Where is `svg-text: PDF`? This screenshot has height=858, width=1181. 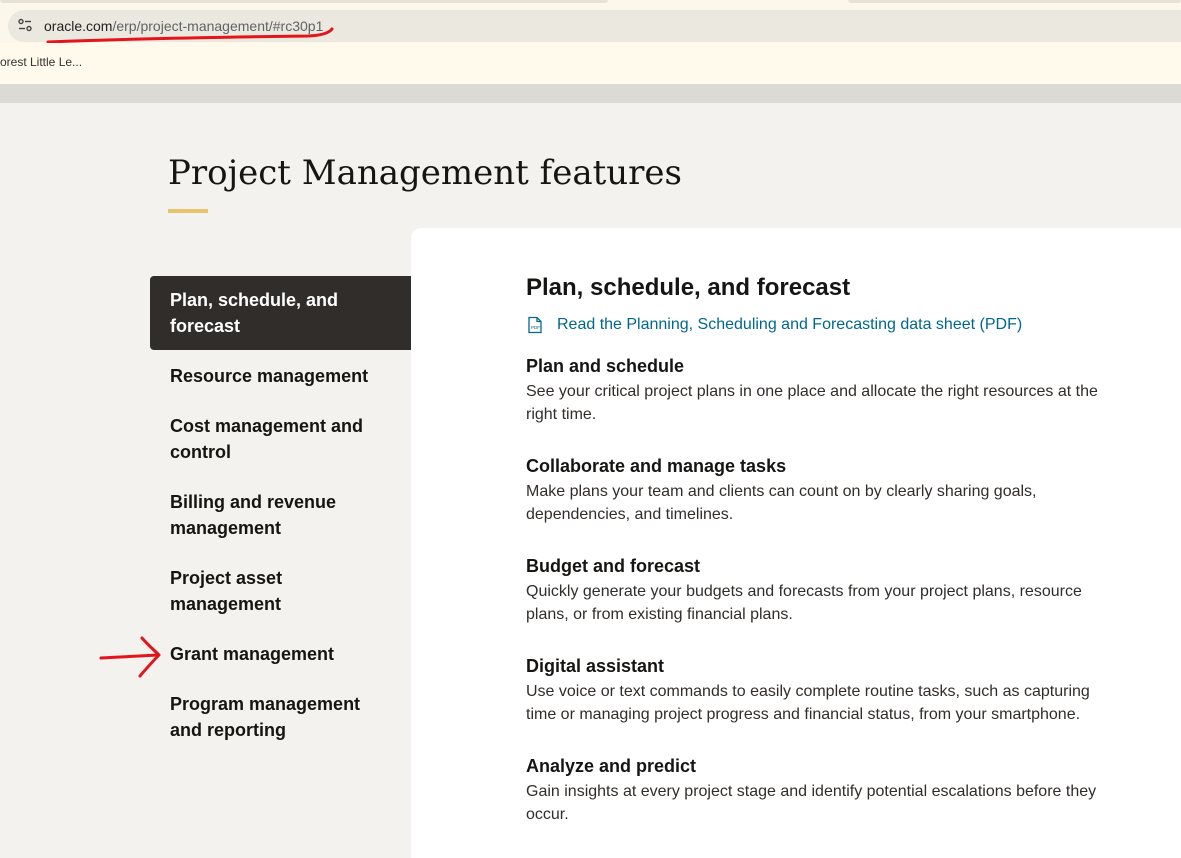 svg-text: PDF is located at coordinates (535, 327).